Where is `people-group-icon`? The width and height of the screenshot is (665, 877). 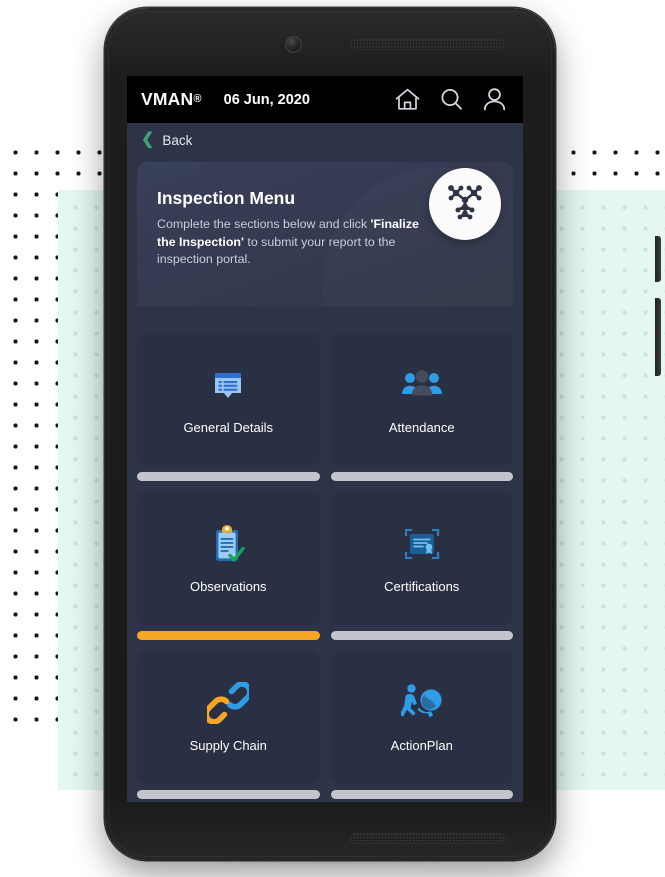
people-group-icon is located at coordinates (422, 385).